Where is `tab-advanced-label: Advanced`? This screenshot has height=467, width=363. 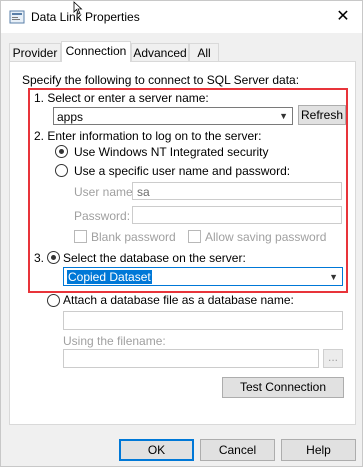 tab-advanced-label: Advanced is located at coordinates (160, 53).